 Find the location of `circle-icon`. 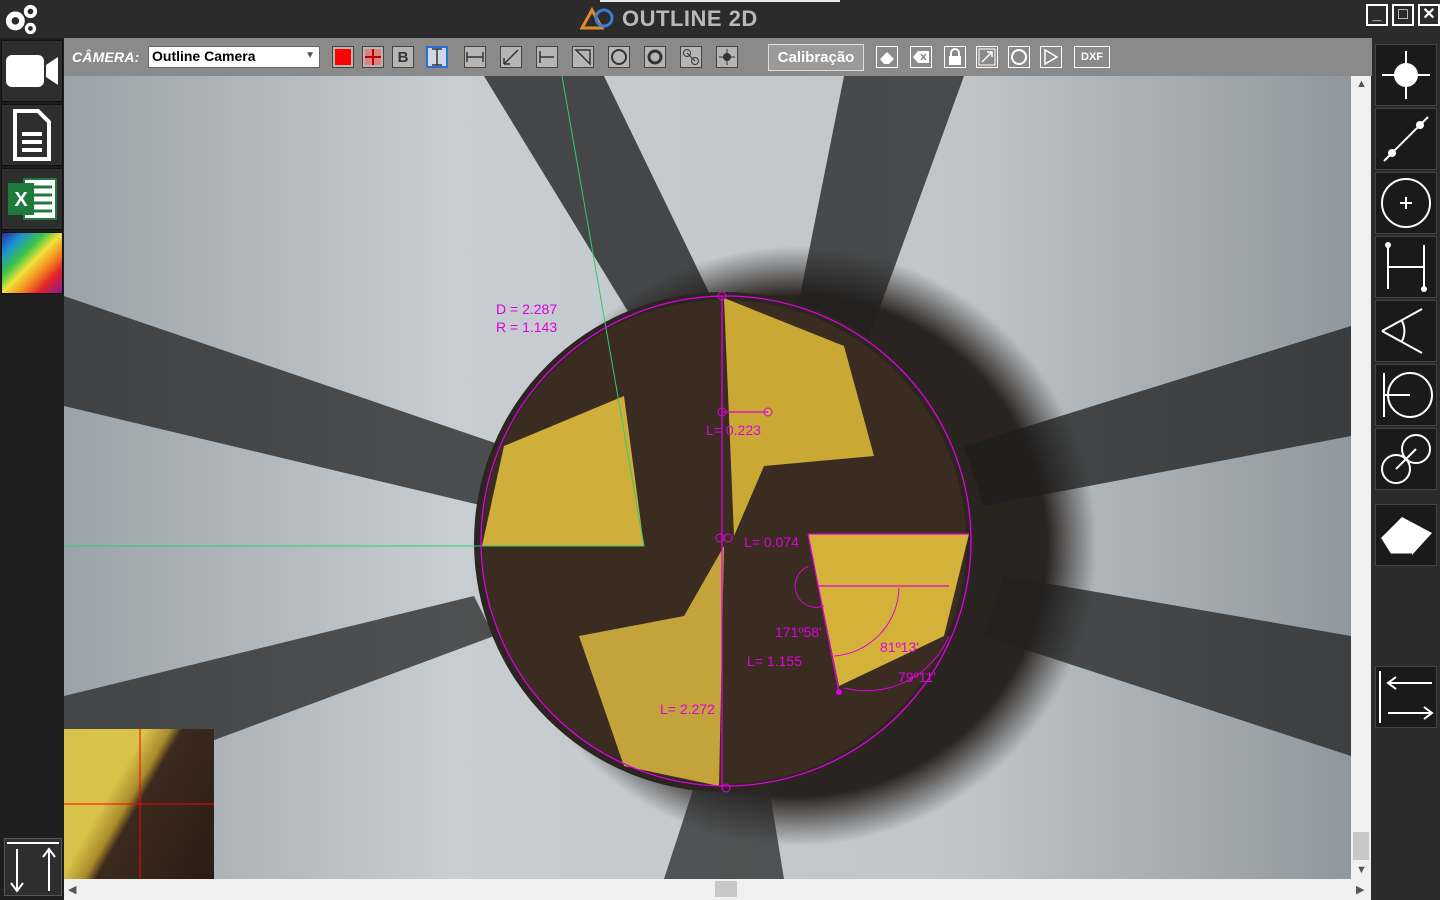

circle-icon is located at coordinates (619, 57).